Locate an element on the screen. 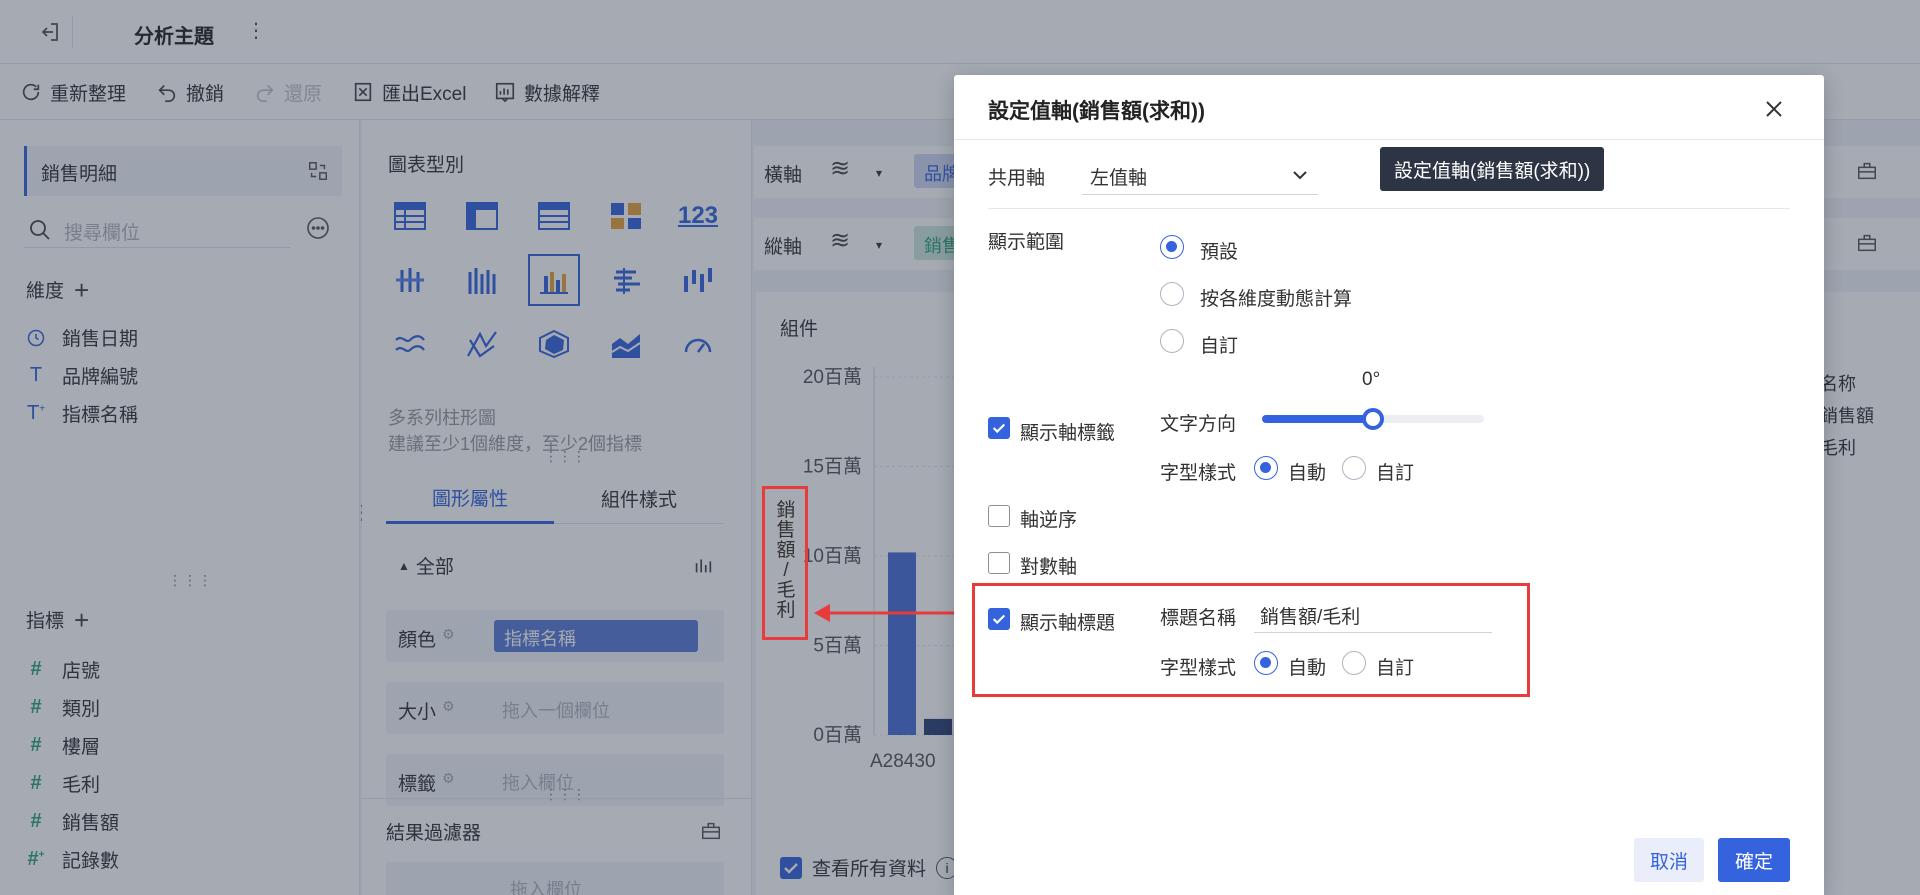 Image resolution: width=1920 pixels, height=895 pixels. radio-font-custom is located at coordinates (1354, 468).